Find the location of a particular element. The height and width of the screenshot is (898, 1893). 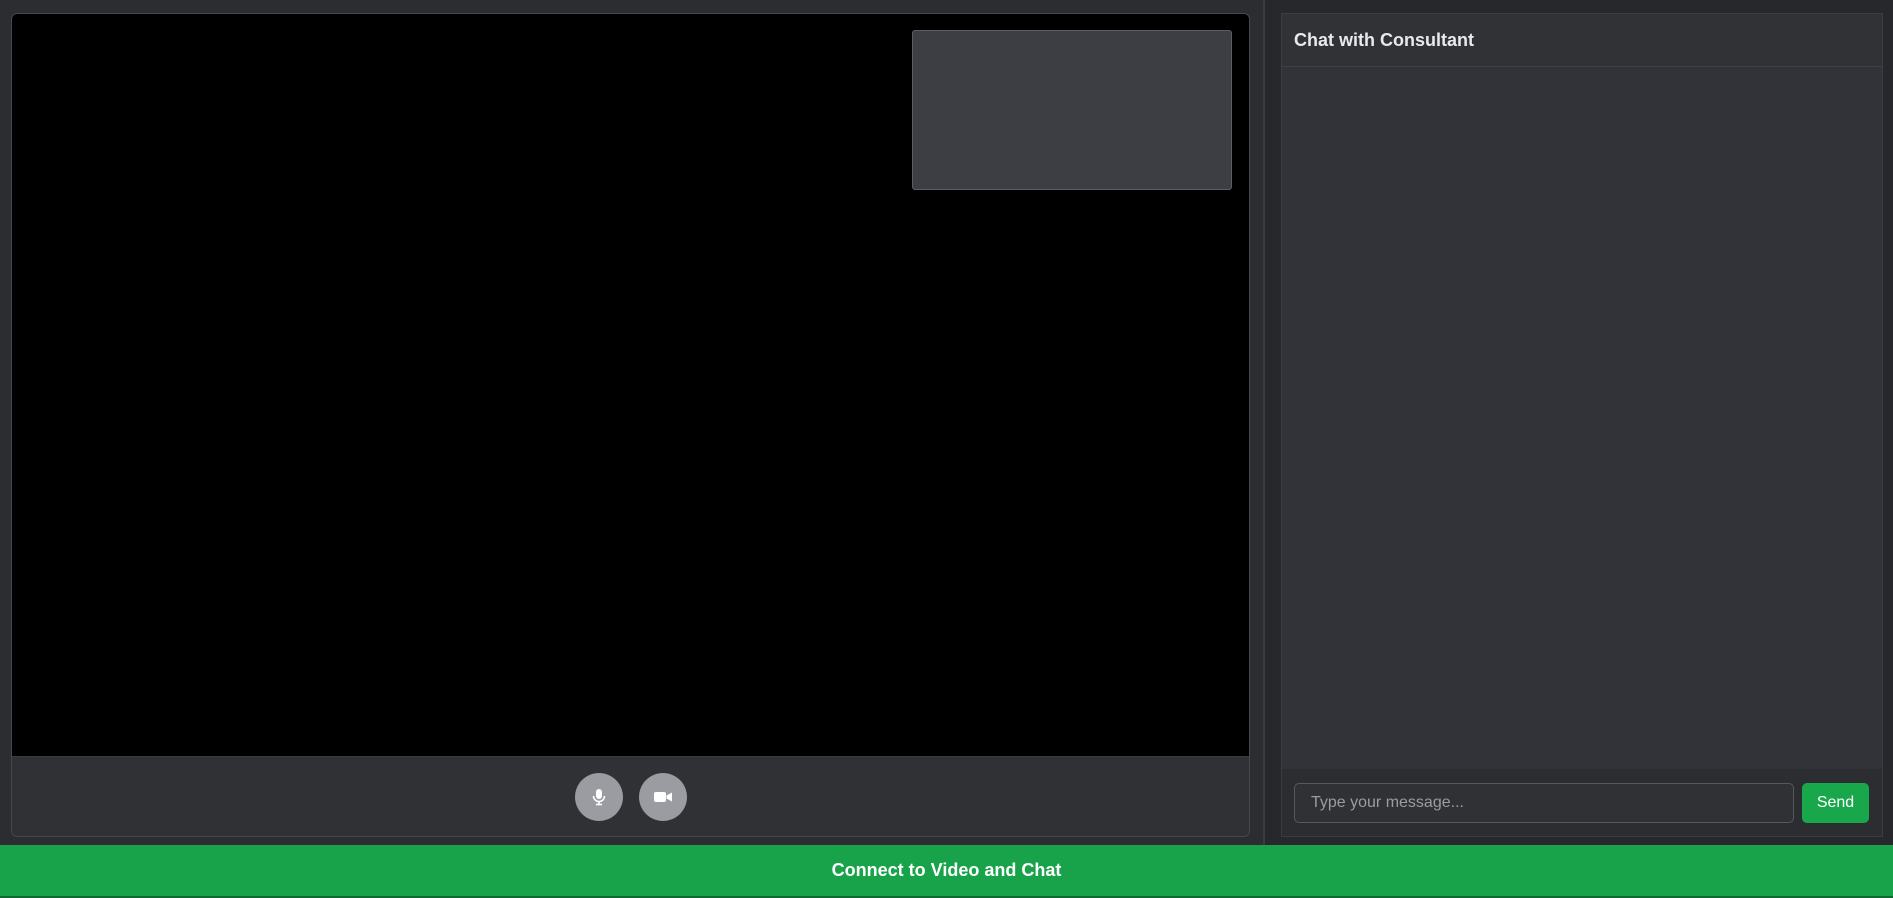

video-camera-icon is located at coordinates (662, 797).